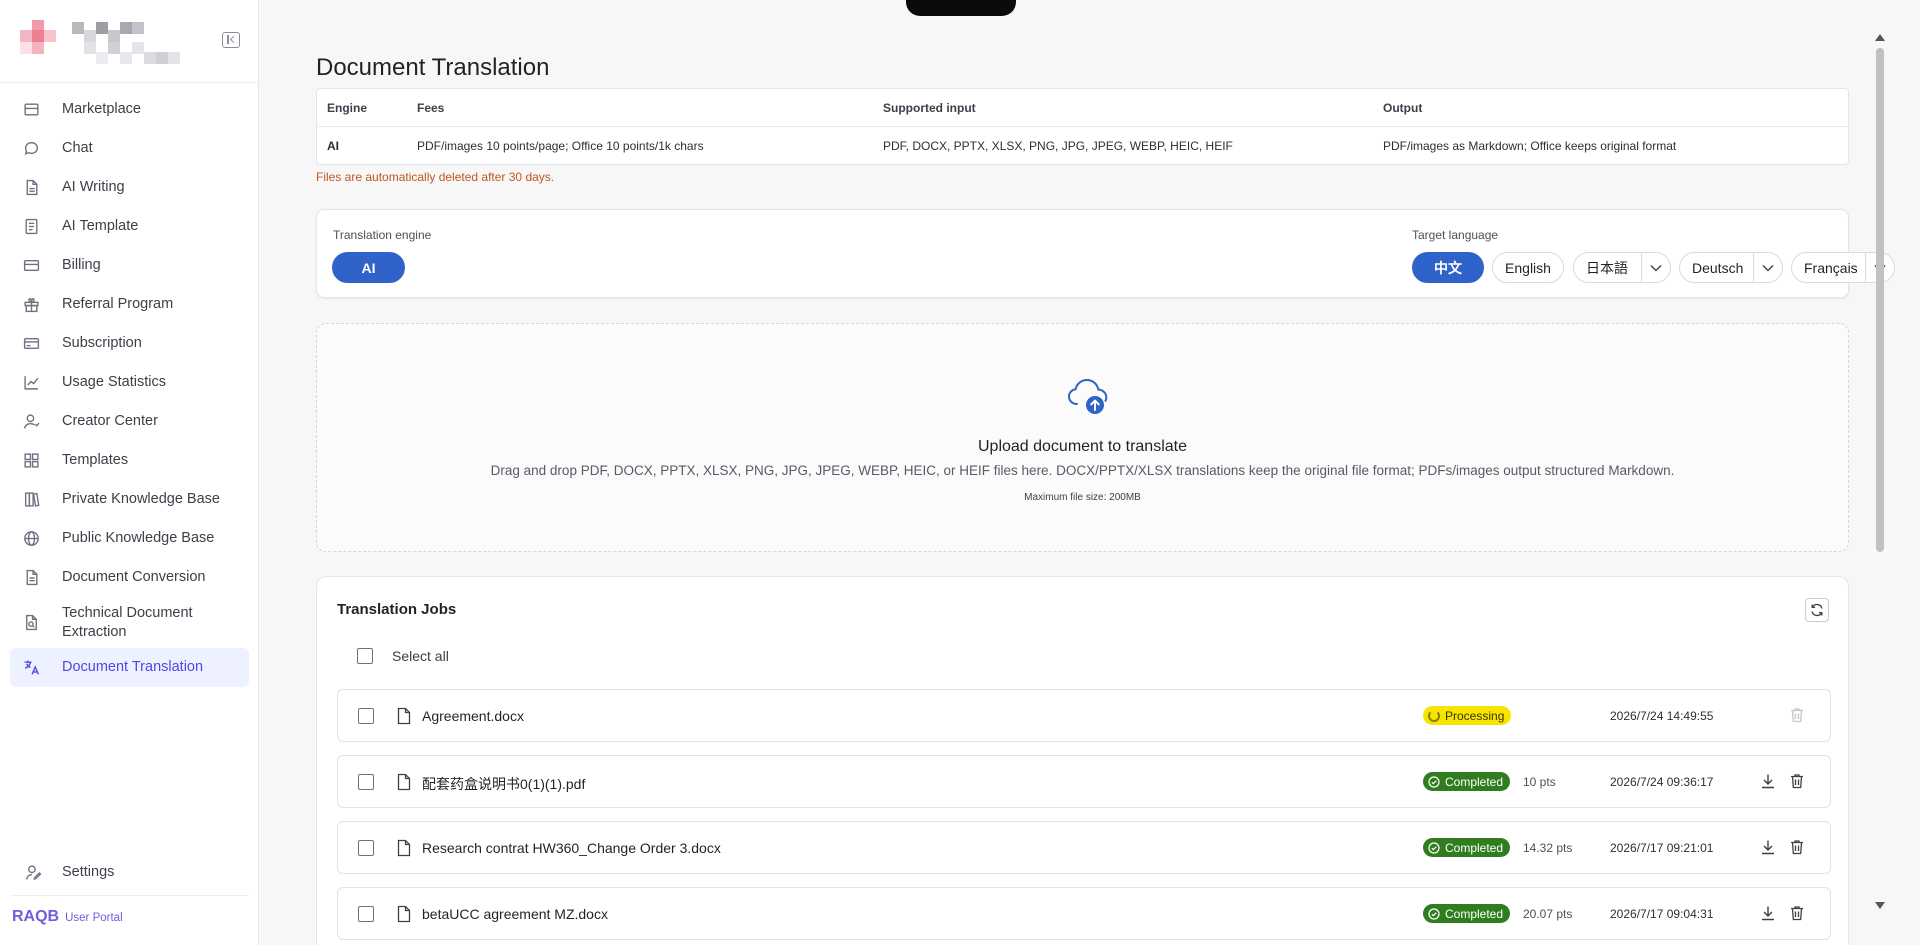 The width and height of the screenshot is (1920, 945). Describe the element at coordinates (77, 148) in the screenshot. I see `sidebar-item-label: Chat` at that location.